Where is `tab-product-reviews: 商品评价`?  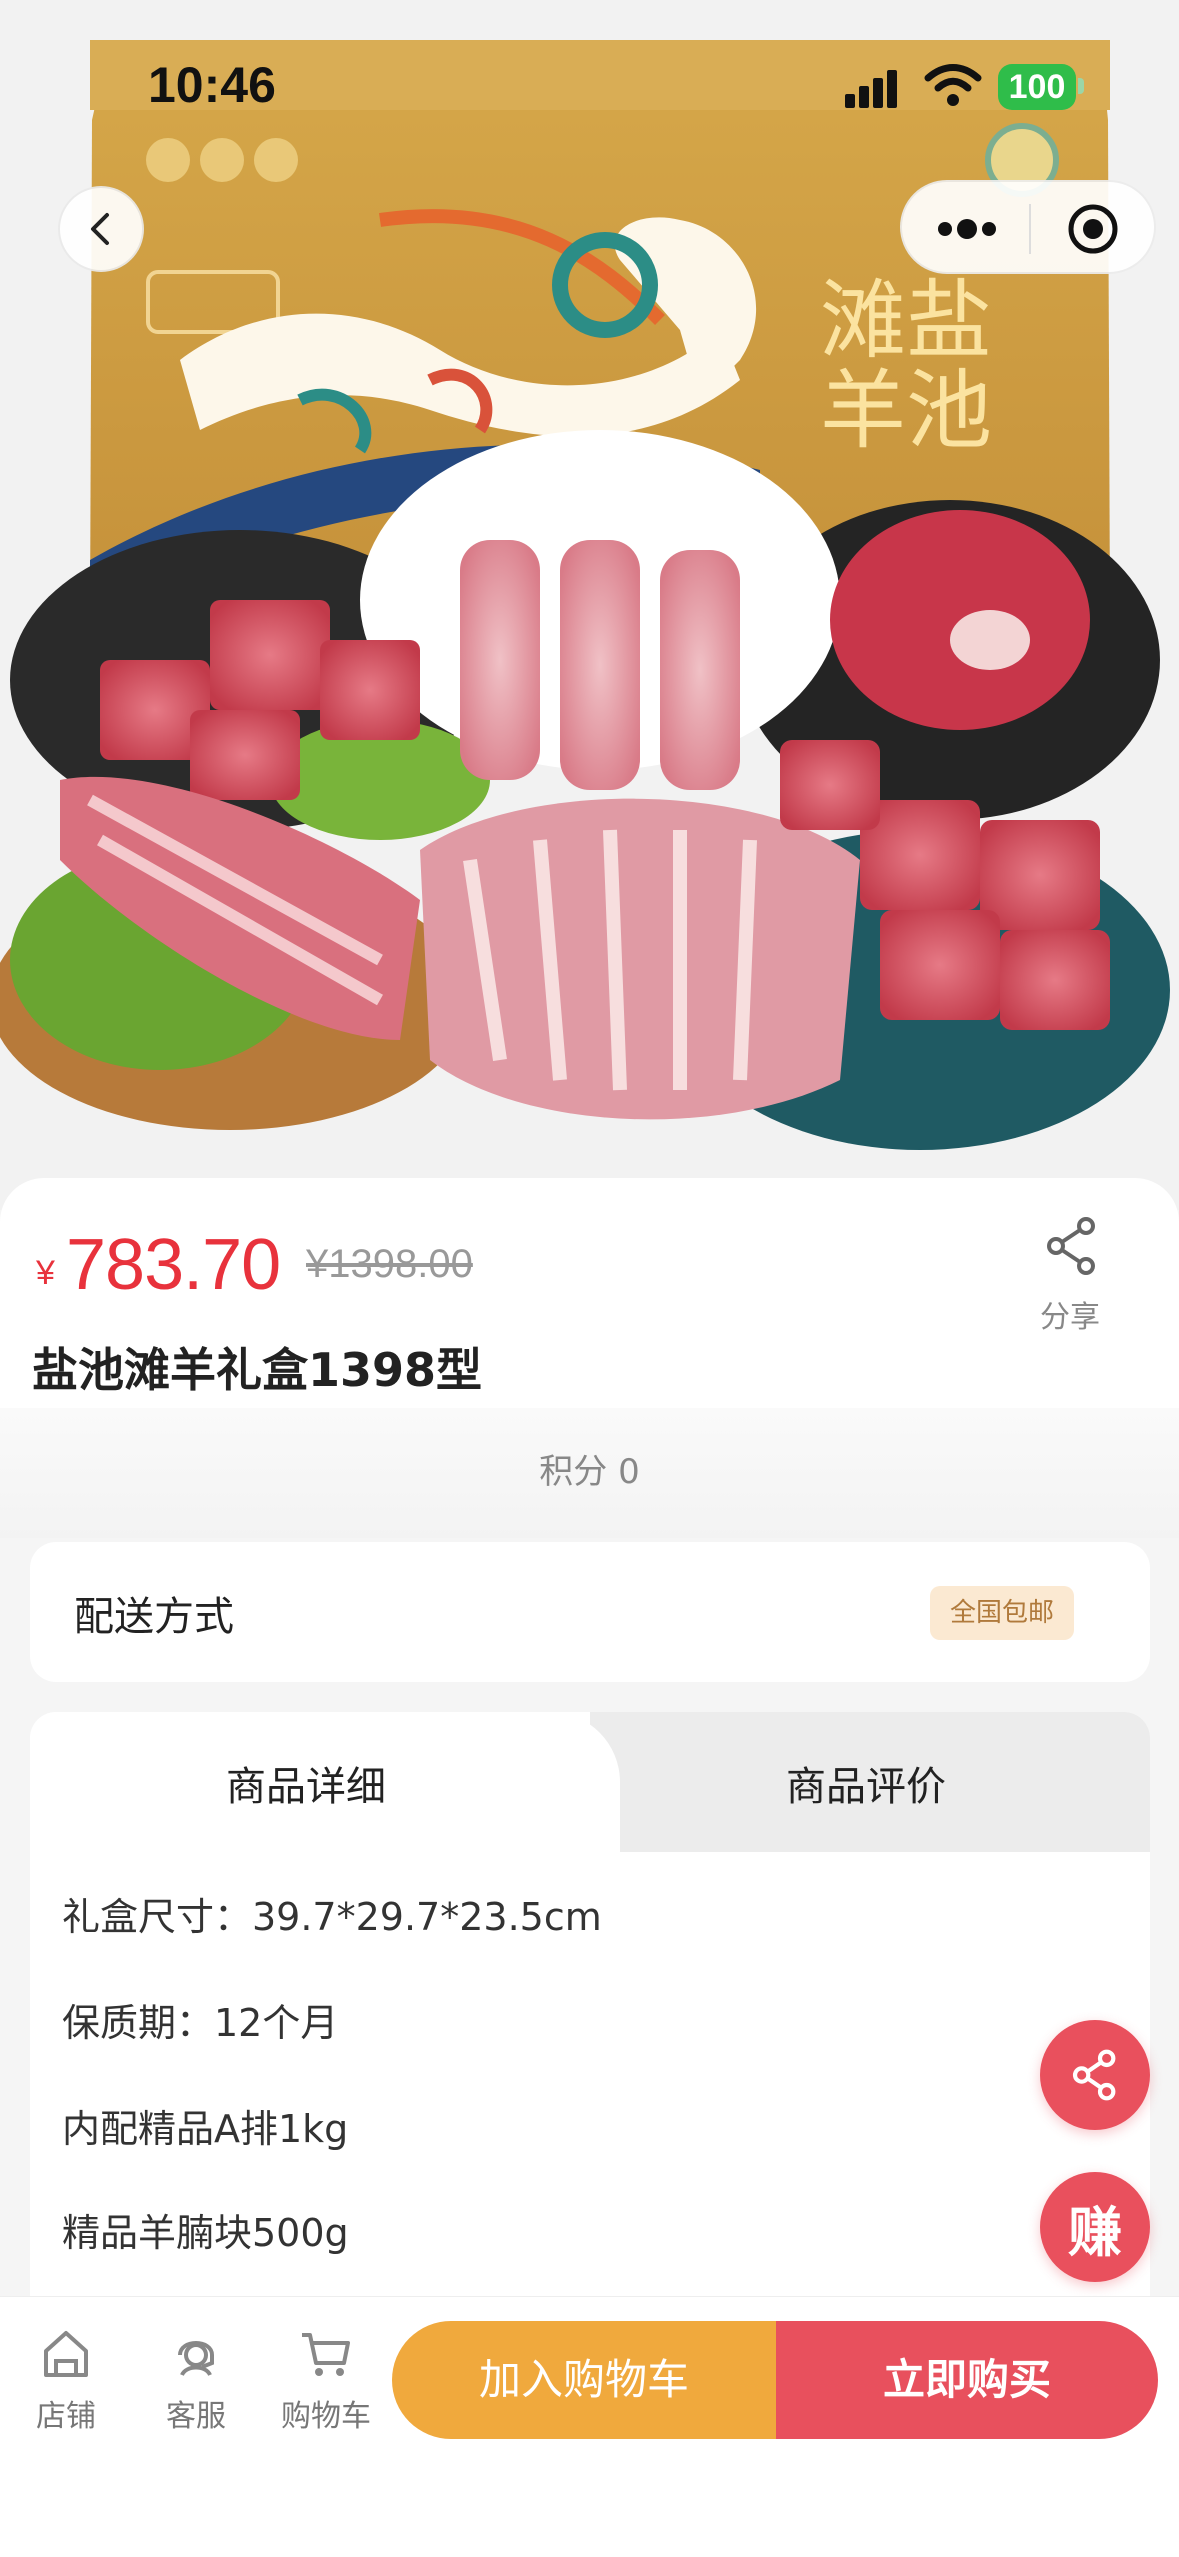 tab-product-reviews: 商品评价 is located at coordinates (866, 1783).